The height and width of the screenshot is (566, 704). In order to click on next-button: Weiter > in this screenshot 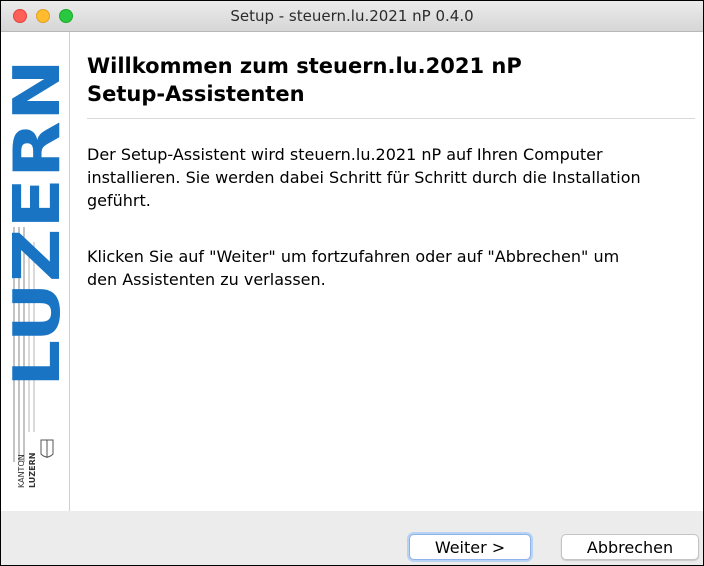, I will do `click(470, 547)`.